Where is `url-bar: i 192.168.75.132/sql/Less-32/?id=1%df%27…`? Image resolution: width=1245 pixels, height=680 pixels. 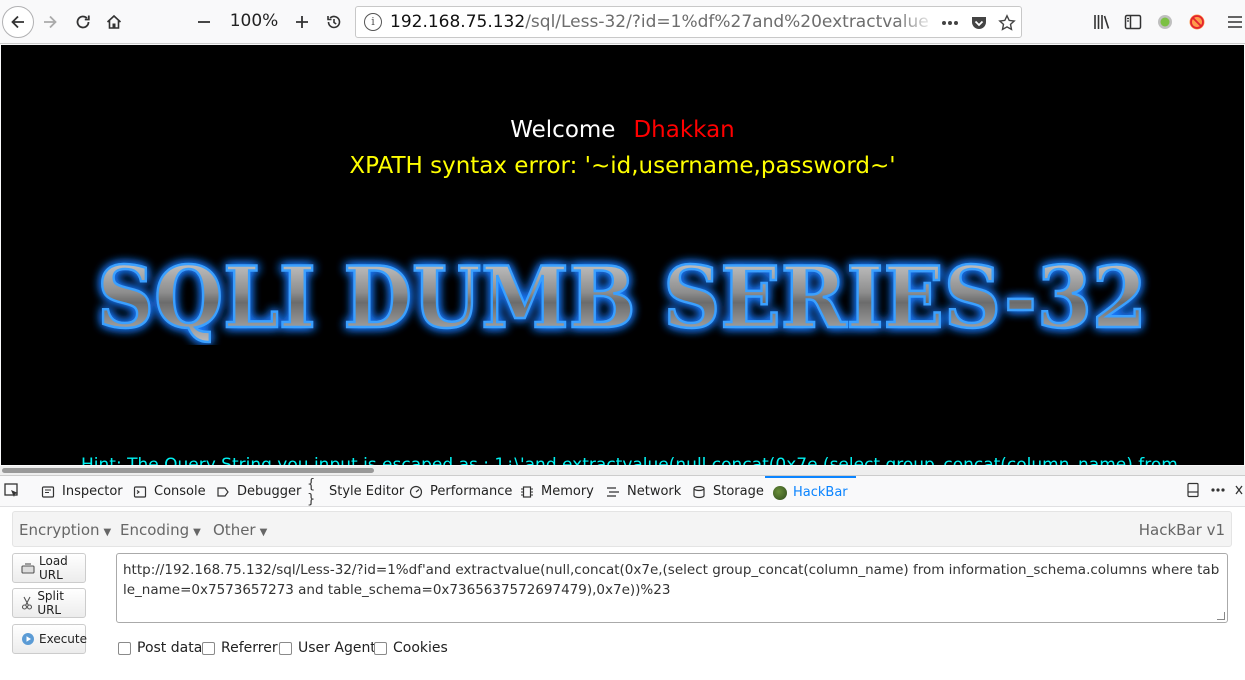
url-bar: i 192.168.75.132/sql/Less-32/?id=1%df%27… is located at coordinates (688, 22).